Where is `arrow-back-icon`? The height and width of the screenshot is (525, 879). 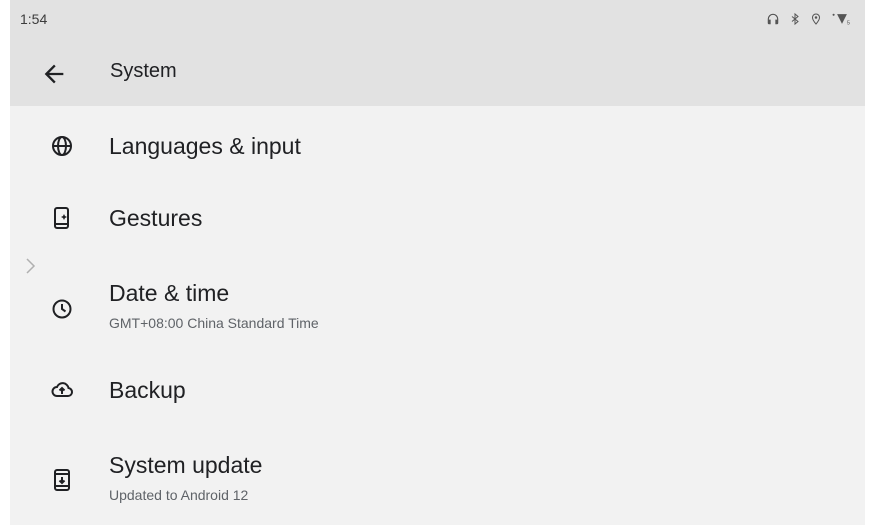
arrow-back-icon is located at coordinates (54, 74).